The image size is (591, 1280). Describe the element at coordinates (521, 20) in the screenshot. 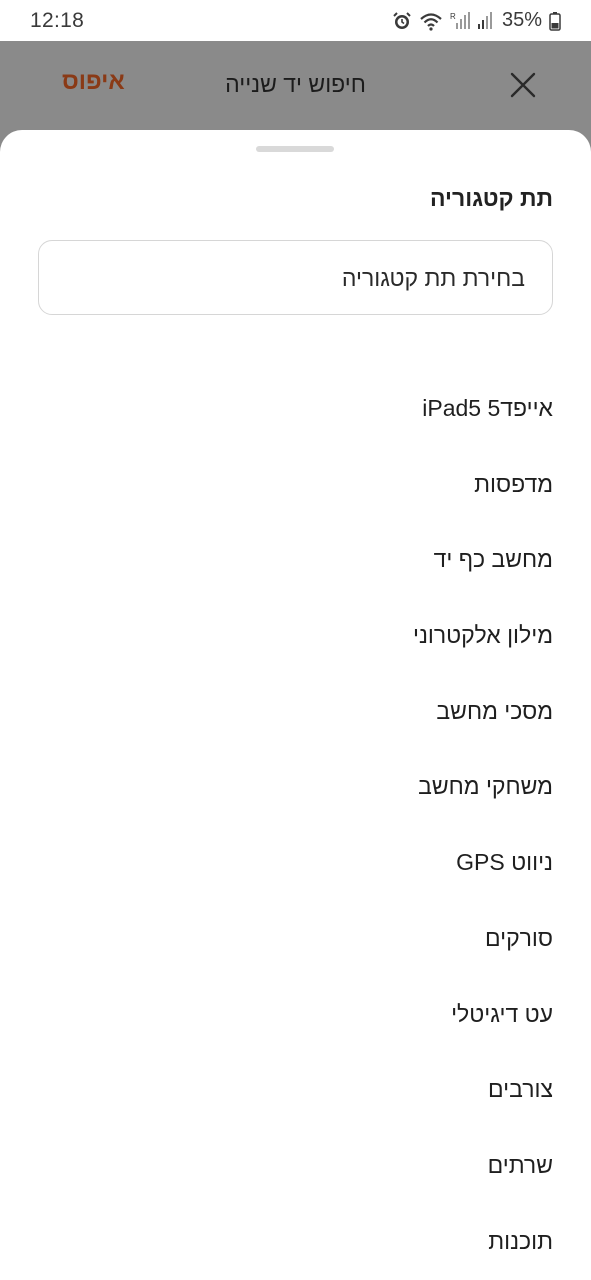

I see `battery-percent: 35%` at that location.